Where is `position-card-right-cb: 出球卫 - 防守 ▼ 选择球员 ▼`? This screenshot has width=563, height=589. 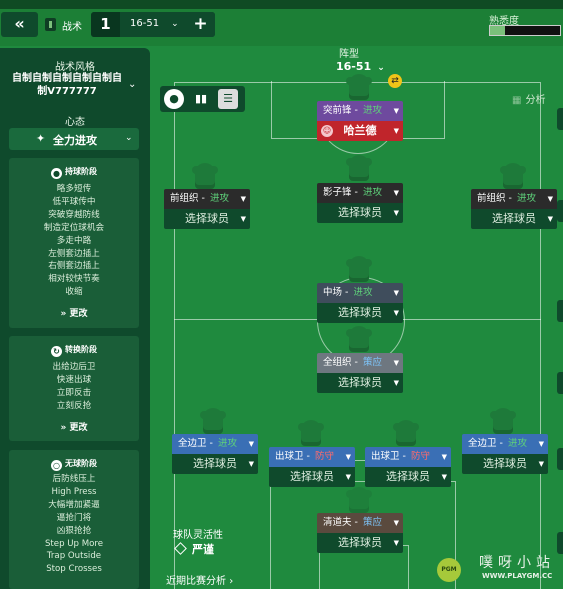
position-card-right-cb: 出球卫 - 防守 ▼ 选择球员 ▼ is located at coordinates (408, 467).